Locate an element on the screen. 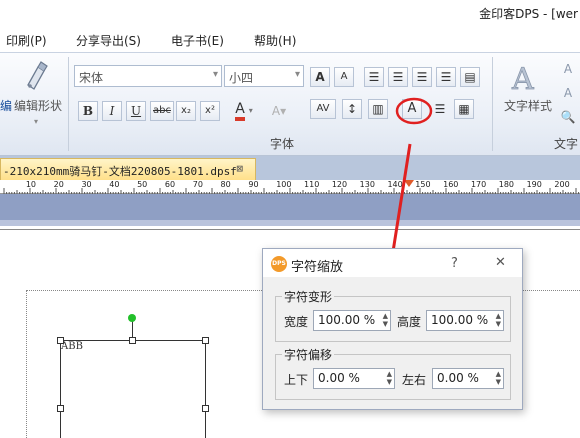  ruler-number: 80 is located at coordinates (225, 184).